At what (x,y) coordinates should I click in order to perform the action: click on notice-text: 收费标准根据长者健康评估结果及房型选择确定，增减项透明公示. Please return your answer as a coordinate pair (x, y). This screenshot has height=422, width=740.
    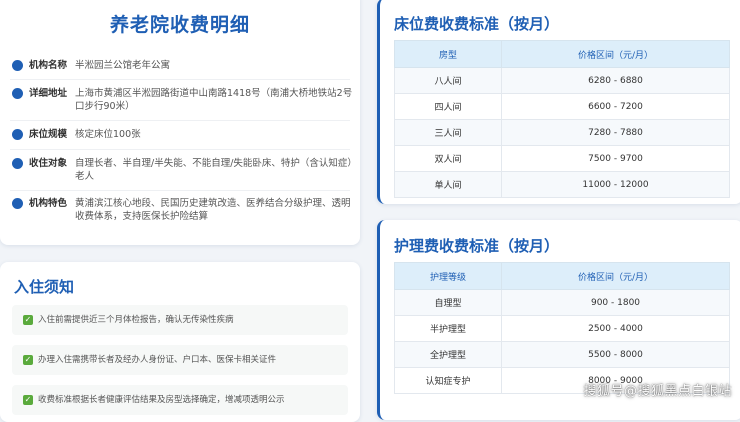
    Looking at the image, I should click on (161, 400).